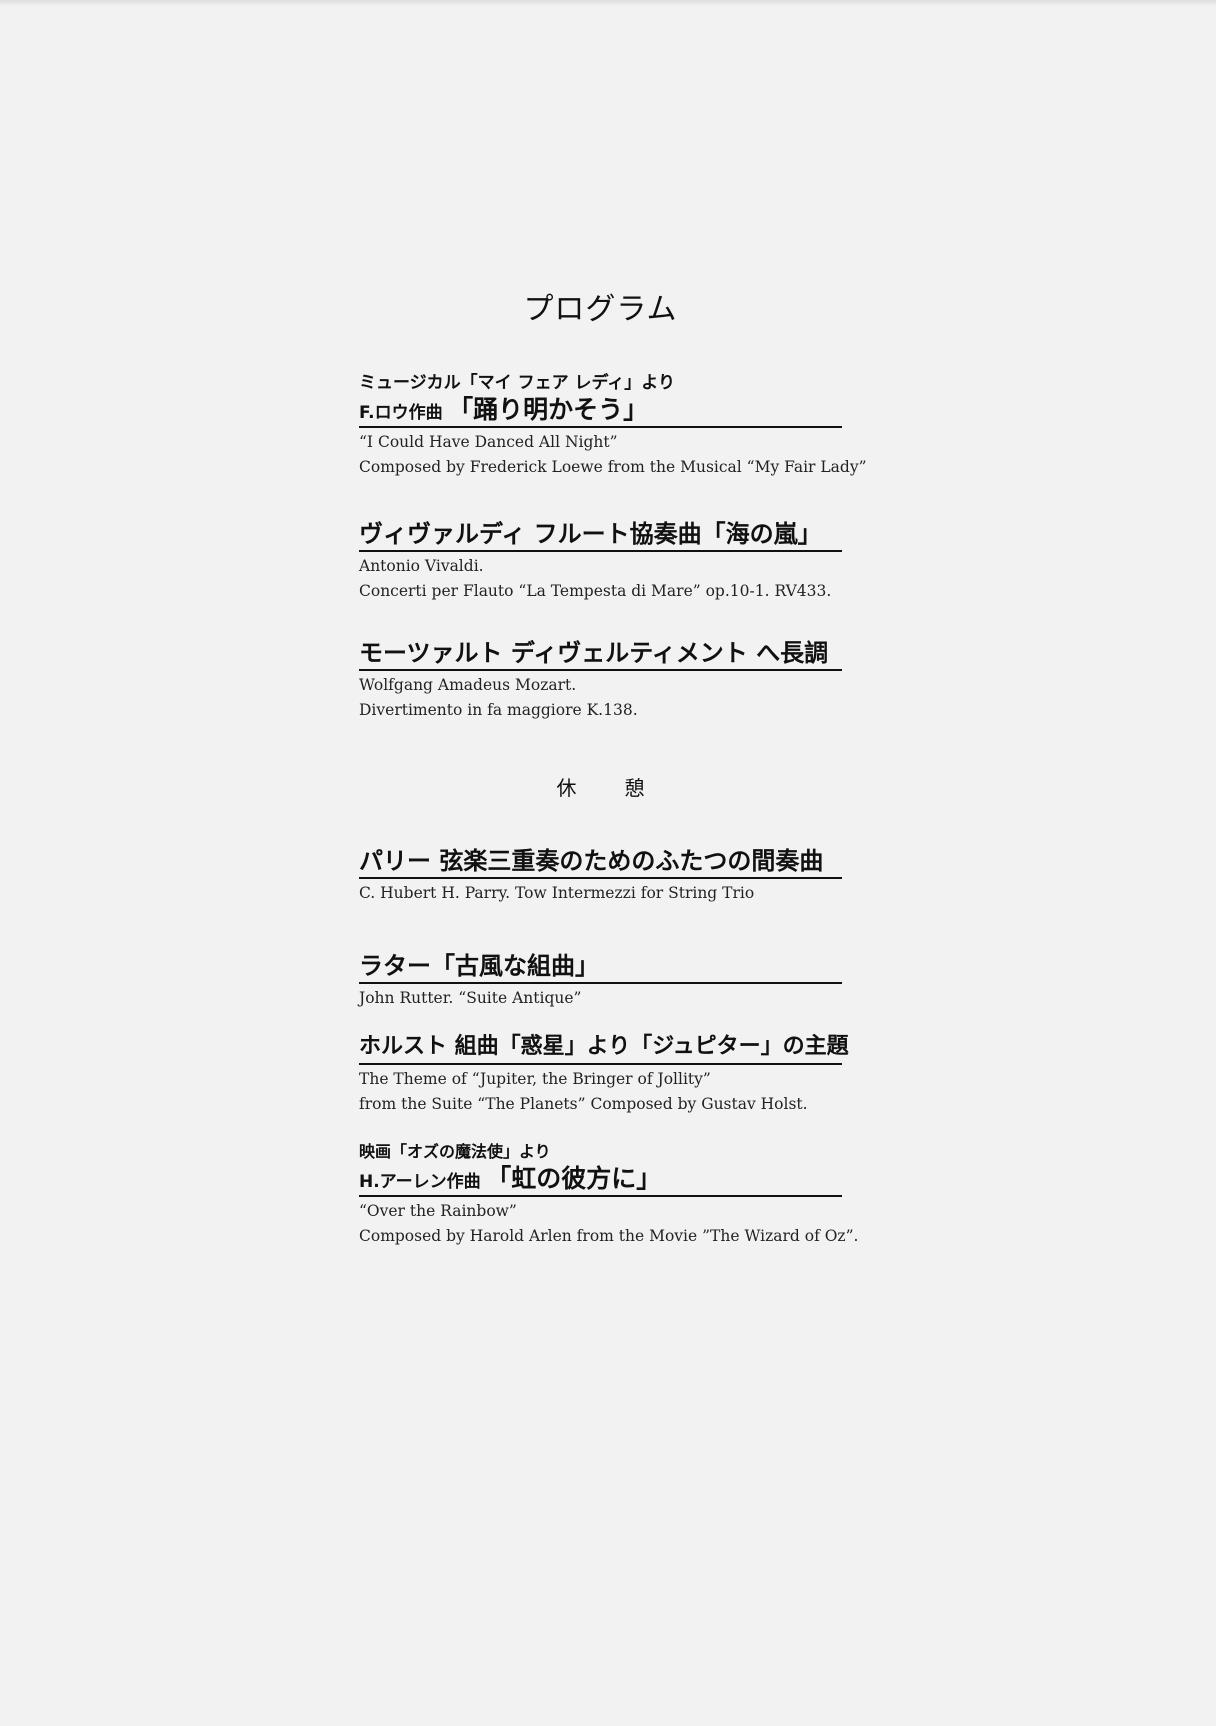 The width and height of the screenshot is (1216, 1726). I want to click on piece-heading: モーツァルト ディヴェルティメント へ長調, so click(600, 654).